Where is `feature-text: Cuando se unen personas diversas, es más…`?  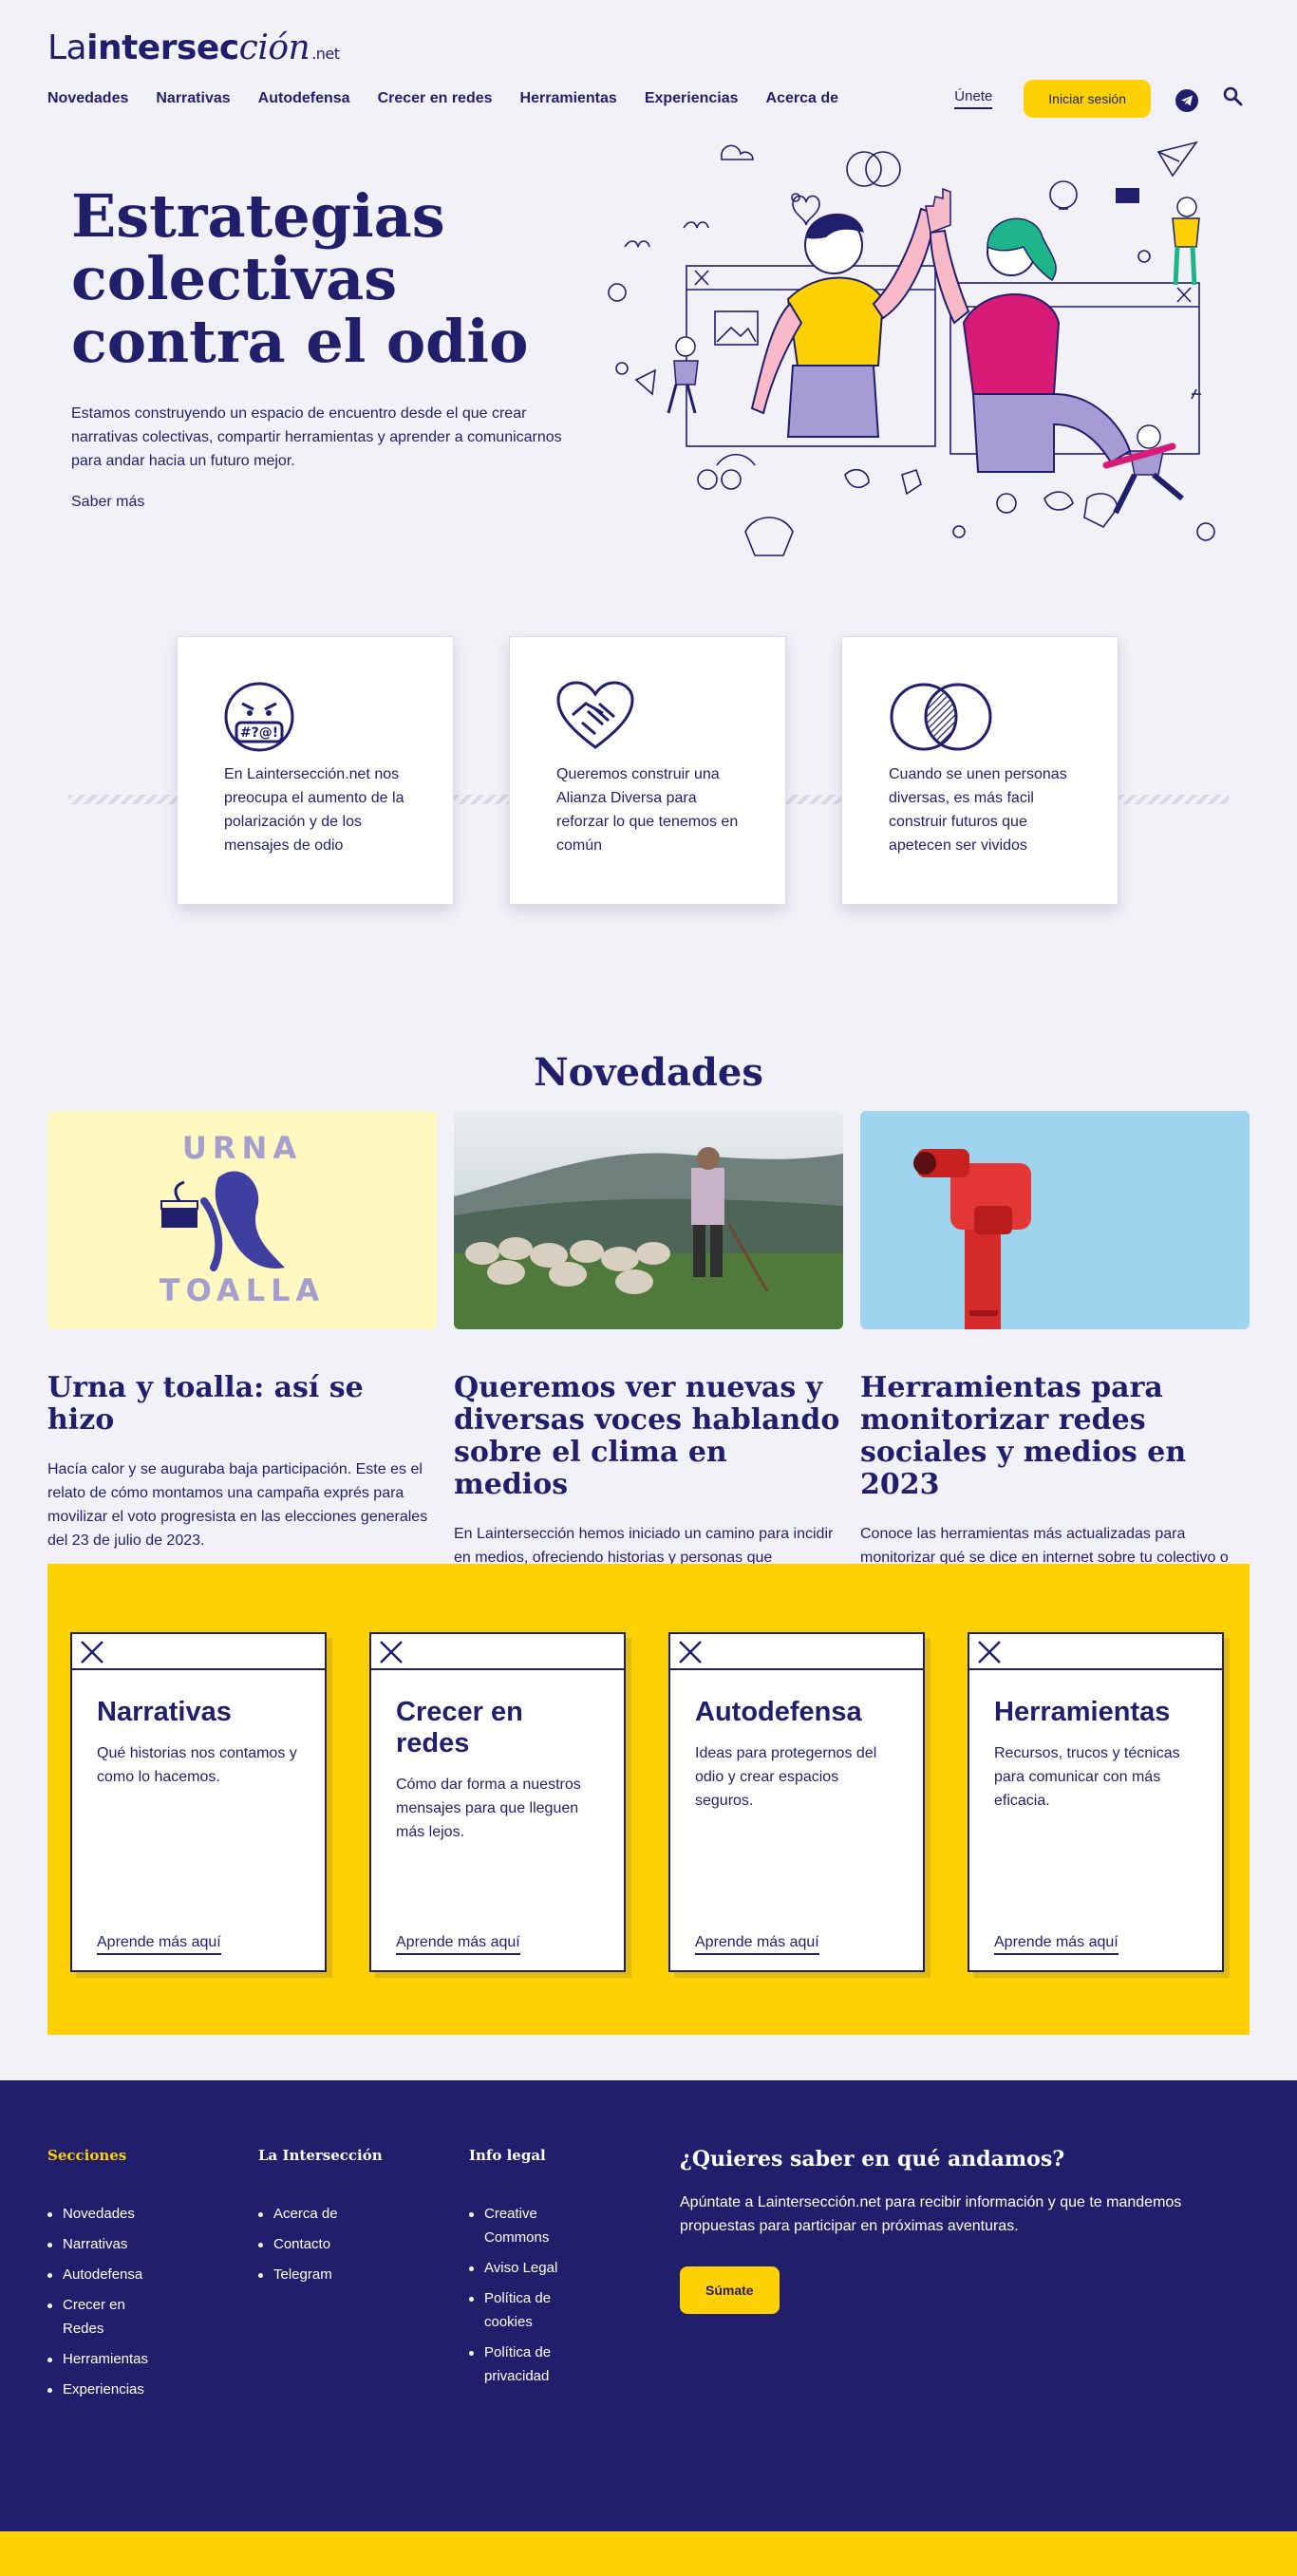
feature-text: Cuando se unen personas diversas, es más… is located at coordinates (978, 810).